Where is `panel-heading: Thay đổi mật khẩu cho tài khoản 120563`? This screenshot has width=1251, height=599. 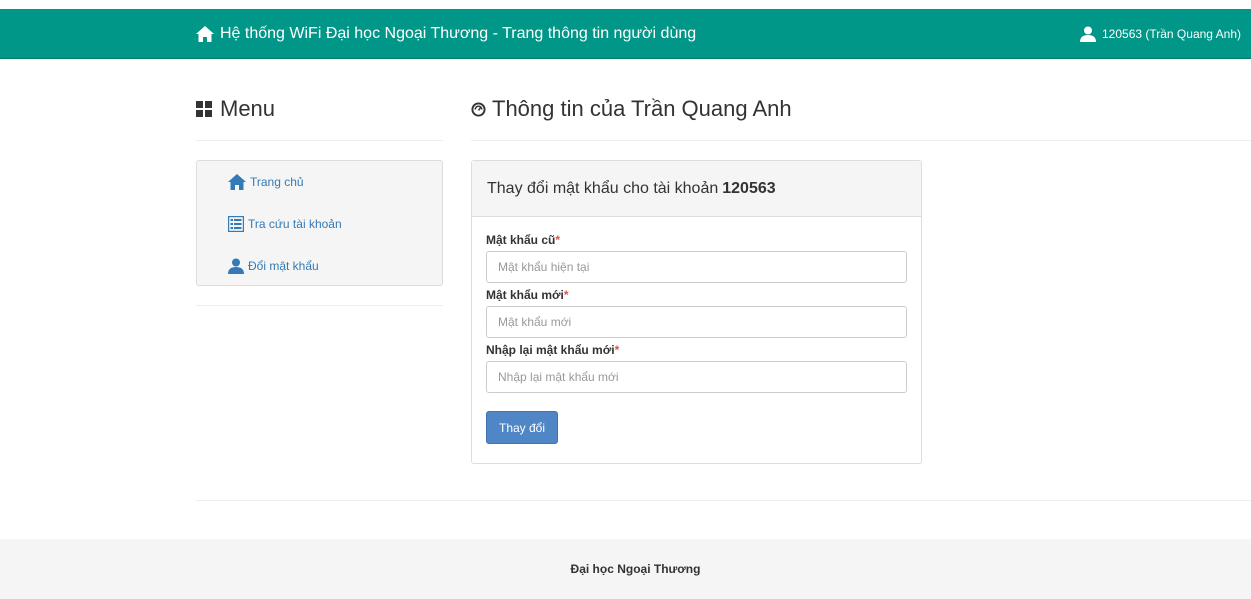 panel-heading: Thay đổi mật khẩu cho tài khoản 120563 is located at coordinates (696, 189).